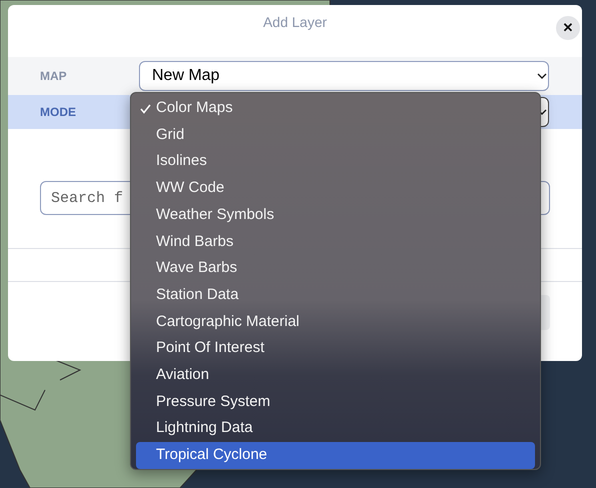 The height and width of the screenshot is (488, 596). Describe the element at coordinates (335, 375) in the screenshot. I see `menu-item: Aviation` at that location.